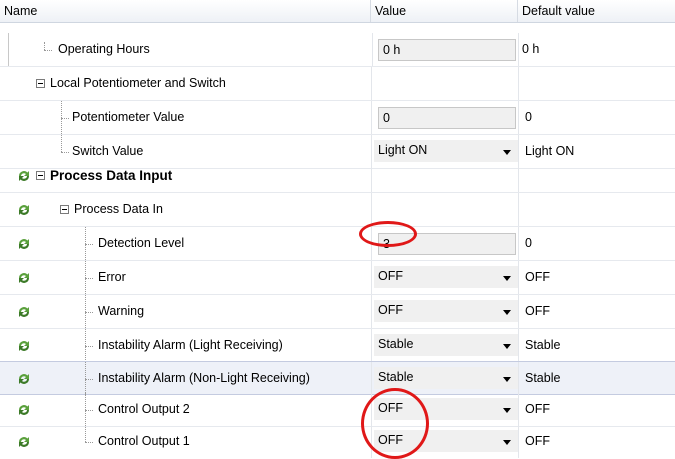 Image resolution: width=675 pixels, height=459 pixels. What do you see at coordinates (141, 243) in the screenshot?
I see `row-label: Detection Level` at bounding box center [141, 243].